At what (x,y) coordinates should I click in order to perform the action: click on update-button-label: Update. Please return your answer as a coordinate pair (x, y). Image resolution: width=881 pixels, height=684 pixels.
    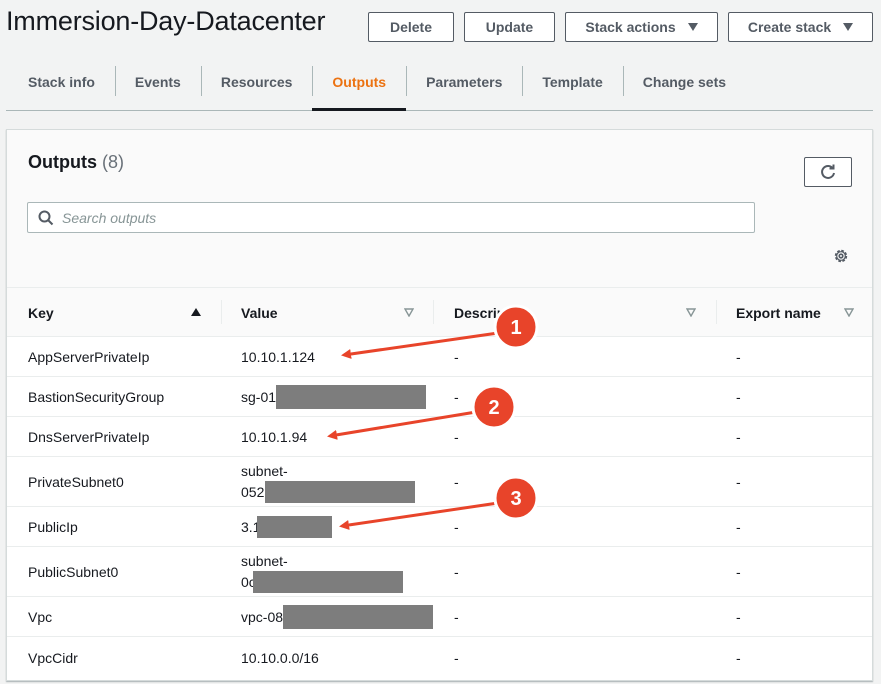
    Looking at the image, I should click on (509, 27).